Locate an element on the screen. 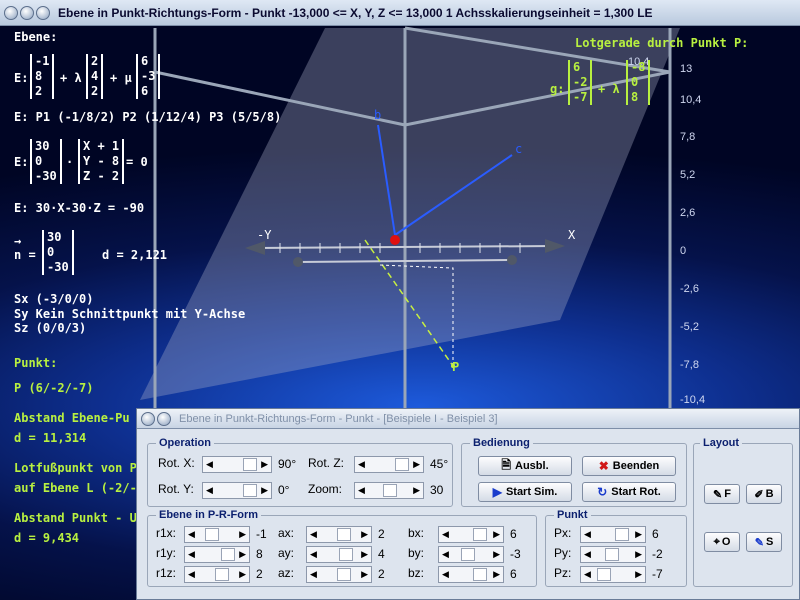 The width and height of the screenshot is (800, 600). az-label: az: is located at coordinates (286, 573).